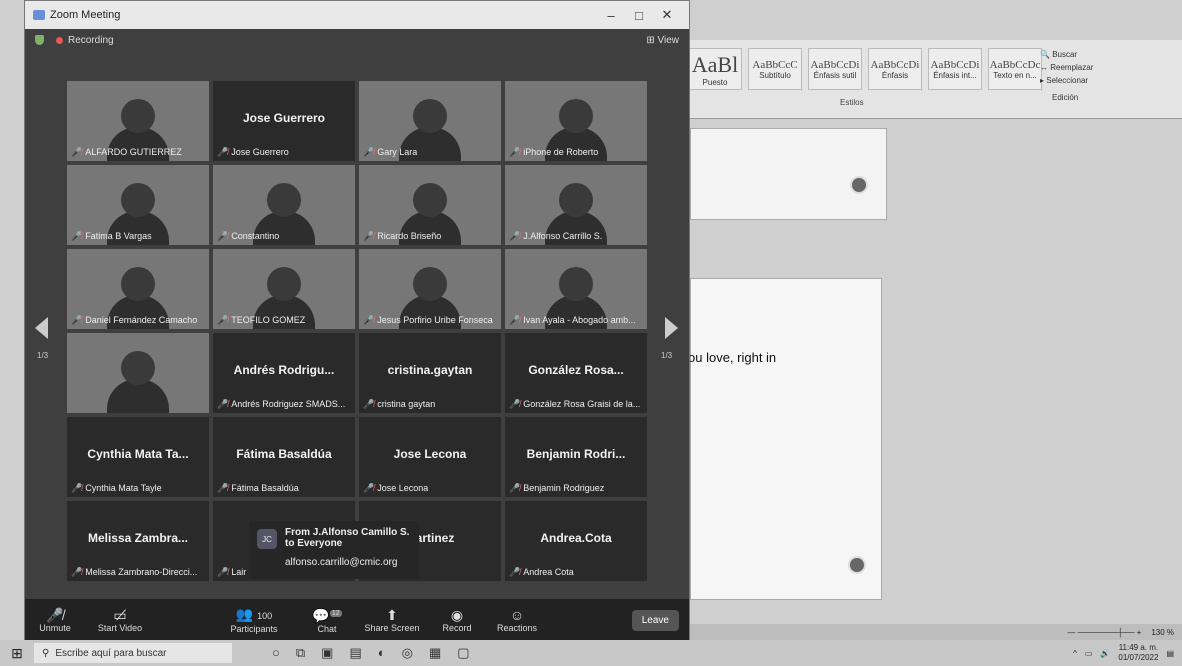 The image size is (1182, 666). What do you see at coordinates (1170, 653) in the screenshot?
I see `notifications-icon: ▤` at bounding box center [1170, 653].